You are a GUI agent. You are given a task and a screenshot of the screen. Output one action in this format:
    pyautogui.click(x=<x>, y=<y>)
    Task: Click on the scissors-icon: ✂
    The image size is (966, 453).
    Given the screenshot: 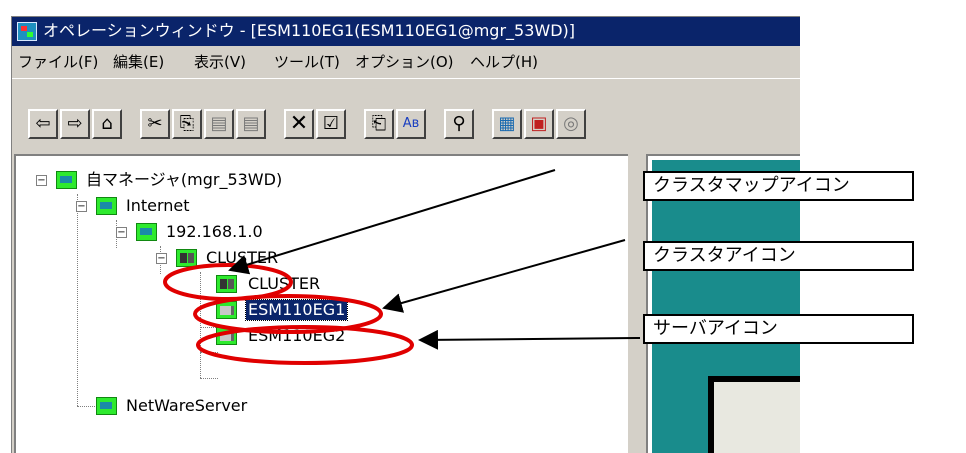 What is the action you would take?
    pyautogui.click(x=155, y=123)
    